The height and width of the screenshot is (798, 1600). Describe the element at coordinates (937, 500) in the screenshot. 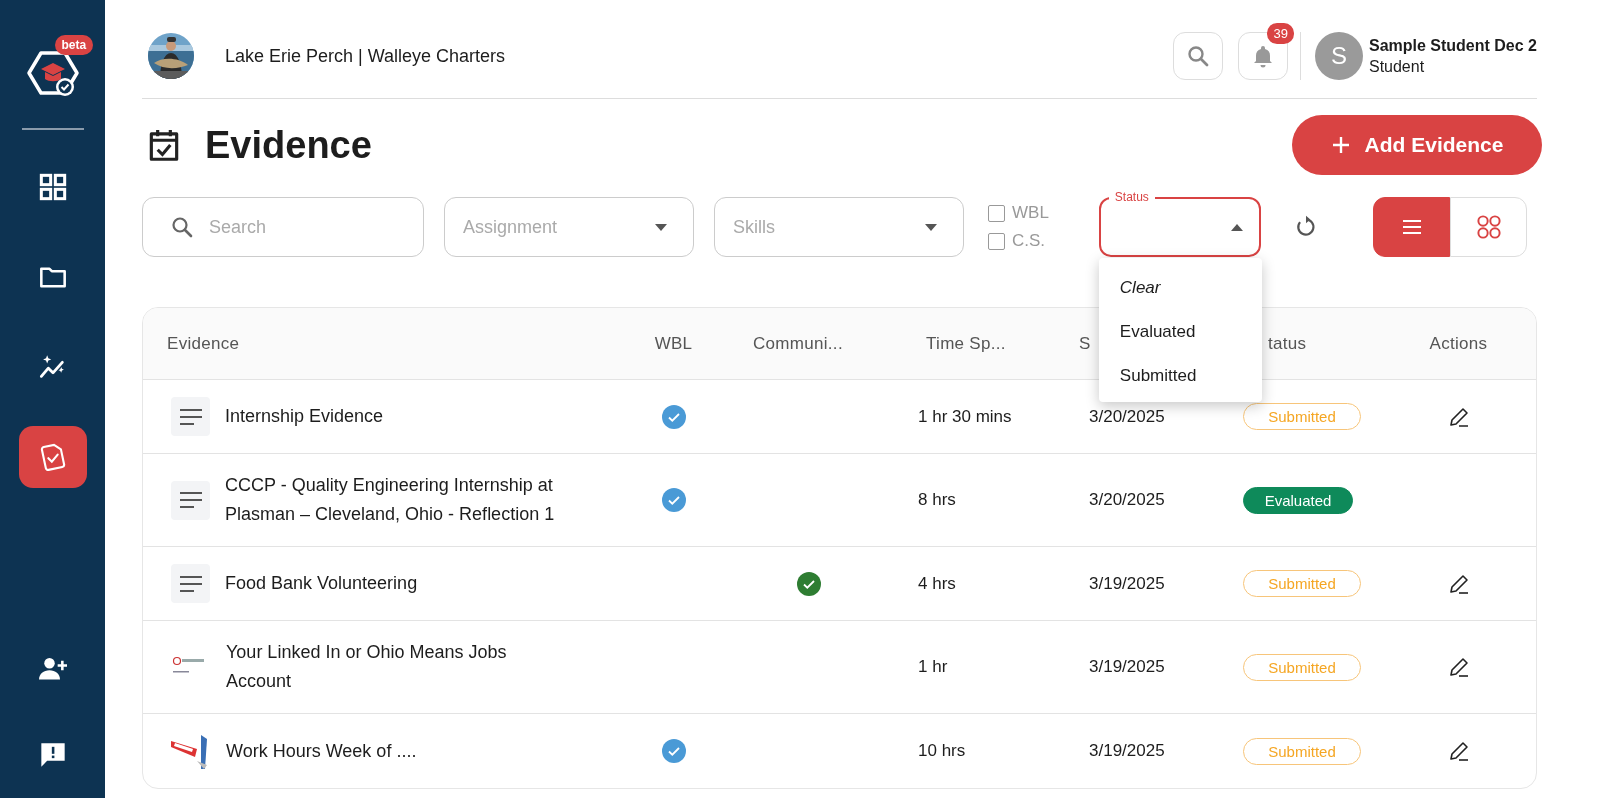

I see `table-cell-text: 8 hrs` at that location.